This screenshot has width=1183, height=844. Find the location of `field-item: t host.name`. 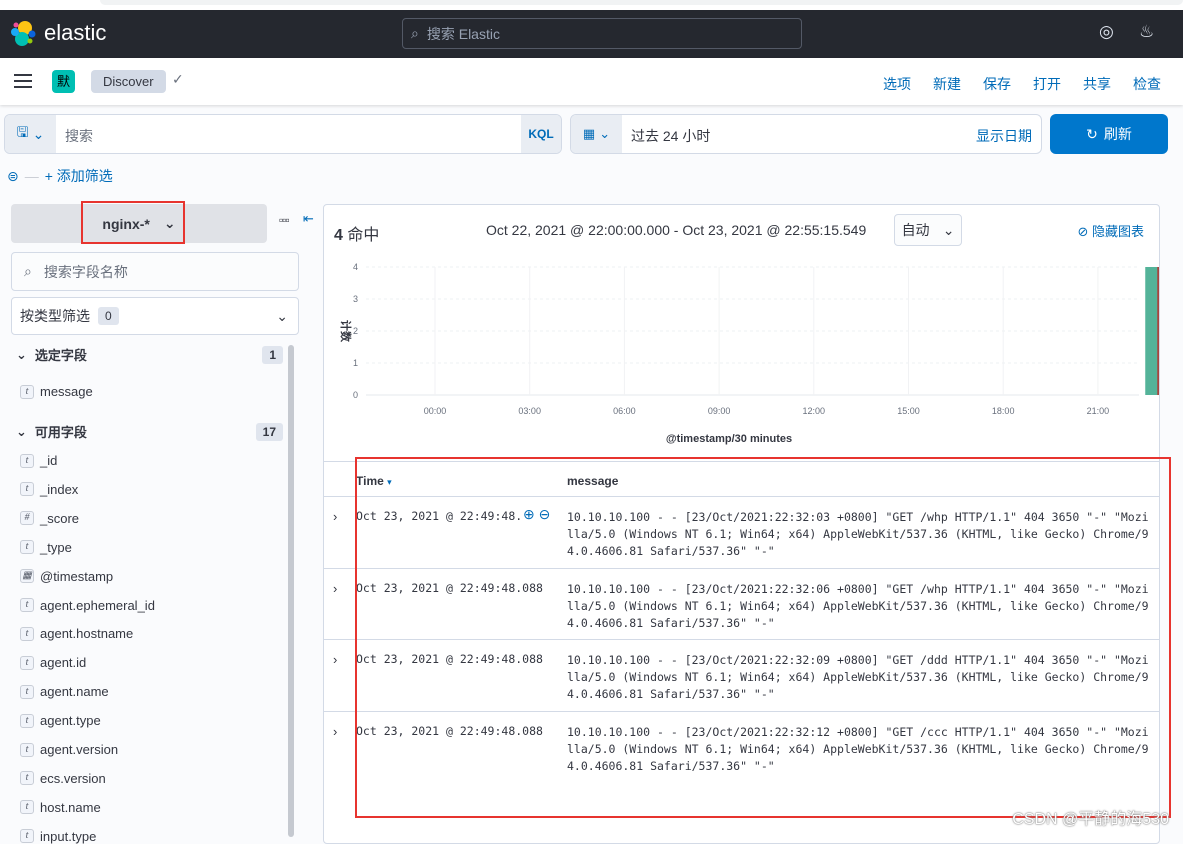

field-item: t host.name is located at coordinates (60, 807).